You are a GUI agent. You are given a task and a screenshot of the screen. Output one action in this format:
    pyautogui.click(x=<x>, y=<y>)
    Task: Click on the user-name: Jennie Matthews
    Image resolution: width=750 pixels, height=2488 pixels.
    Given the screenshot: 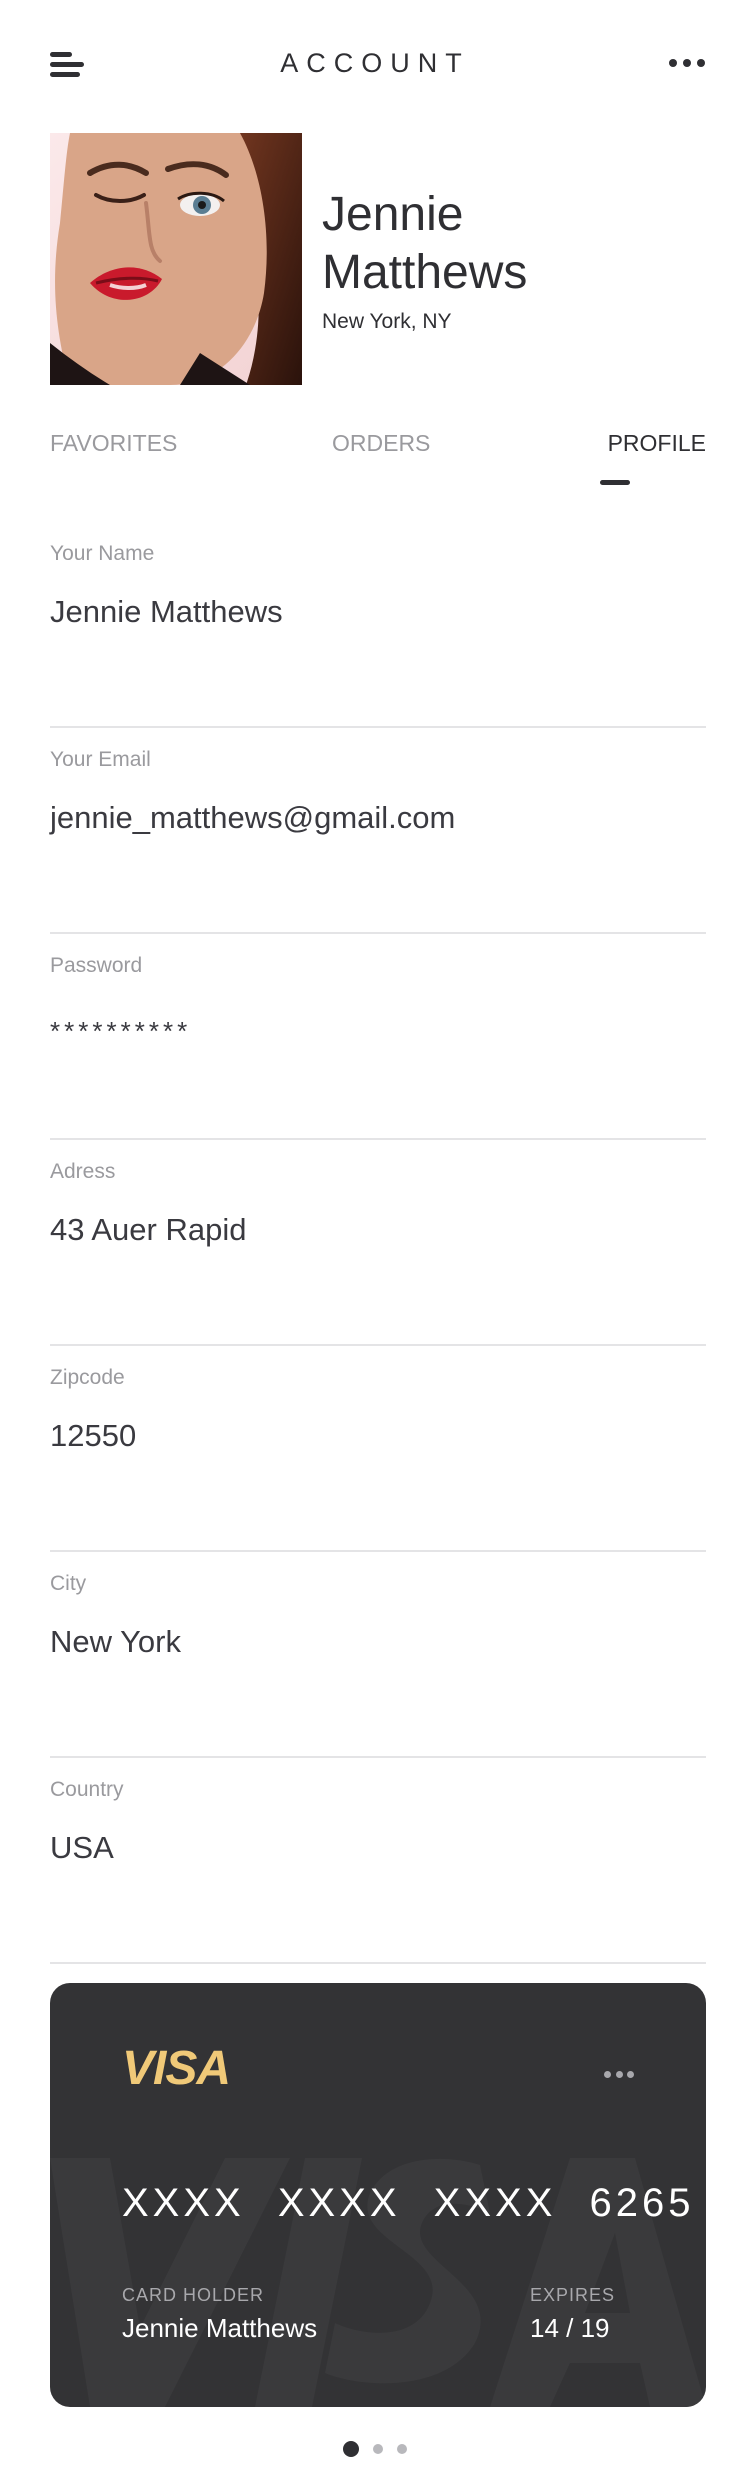 What is the action you would take?
    pyautogui.click(x=522, y=244)
    